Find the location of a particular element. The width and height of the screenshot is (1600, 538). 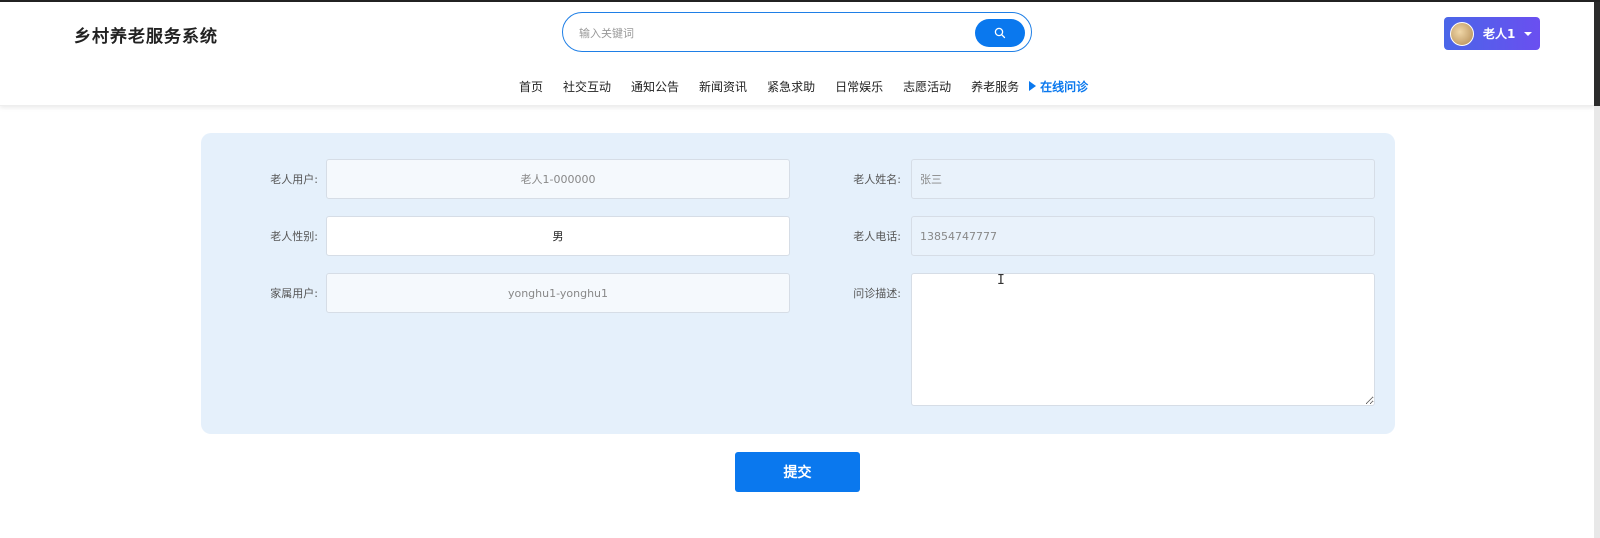

nav-item-online-consult: 在线问诊 is located at coordinates (1058, 86).